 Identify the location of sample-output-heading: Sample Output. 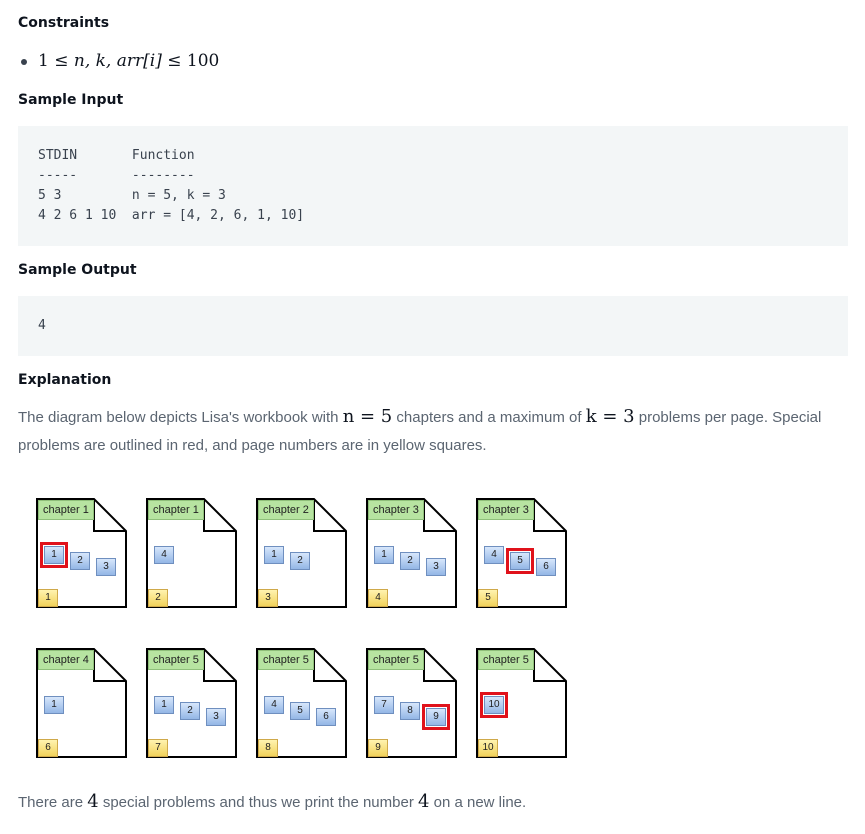
(77, 270).